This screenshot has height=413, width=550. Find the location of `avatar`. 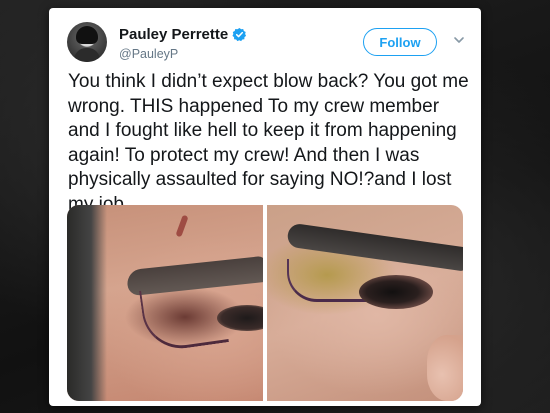

avatar is located at coordinates (87, 42).